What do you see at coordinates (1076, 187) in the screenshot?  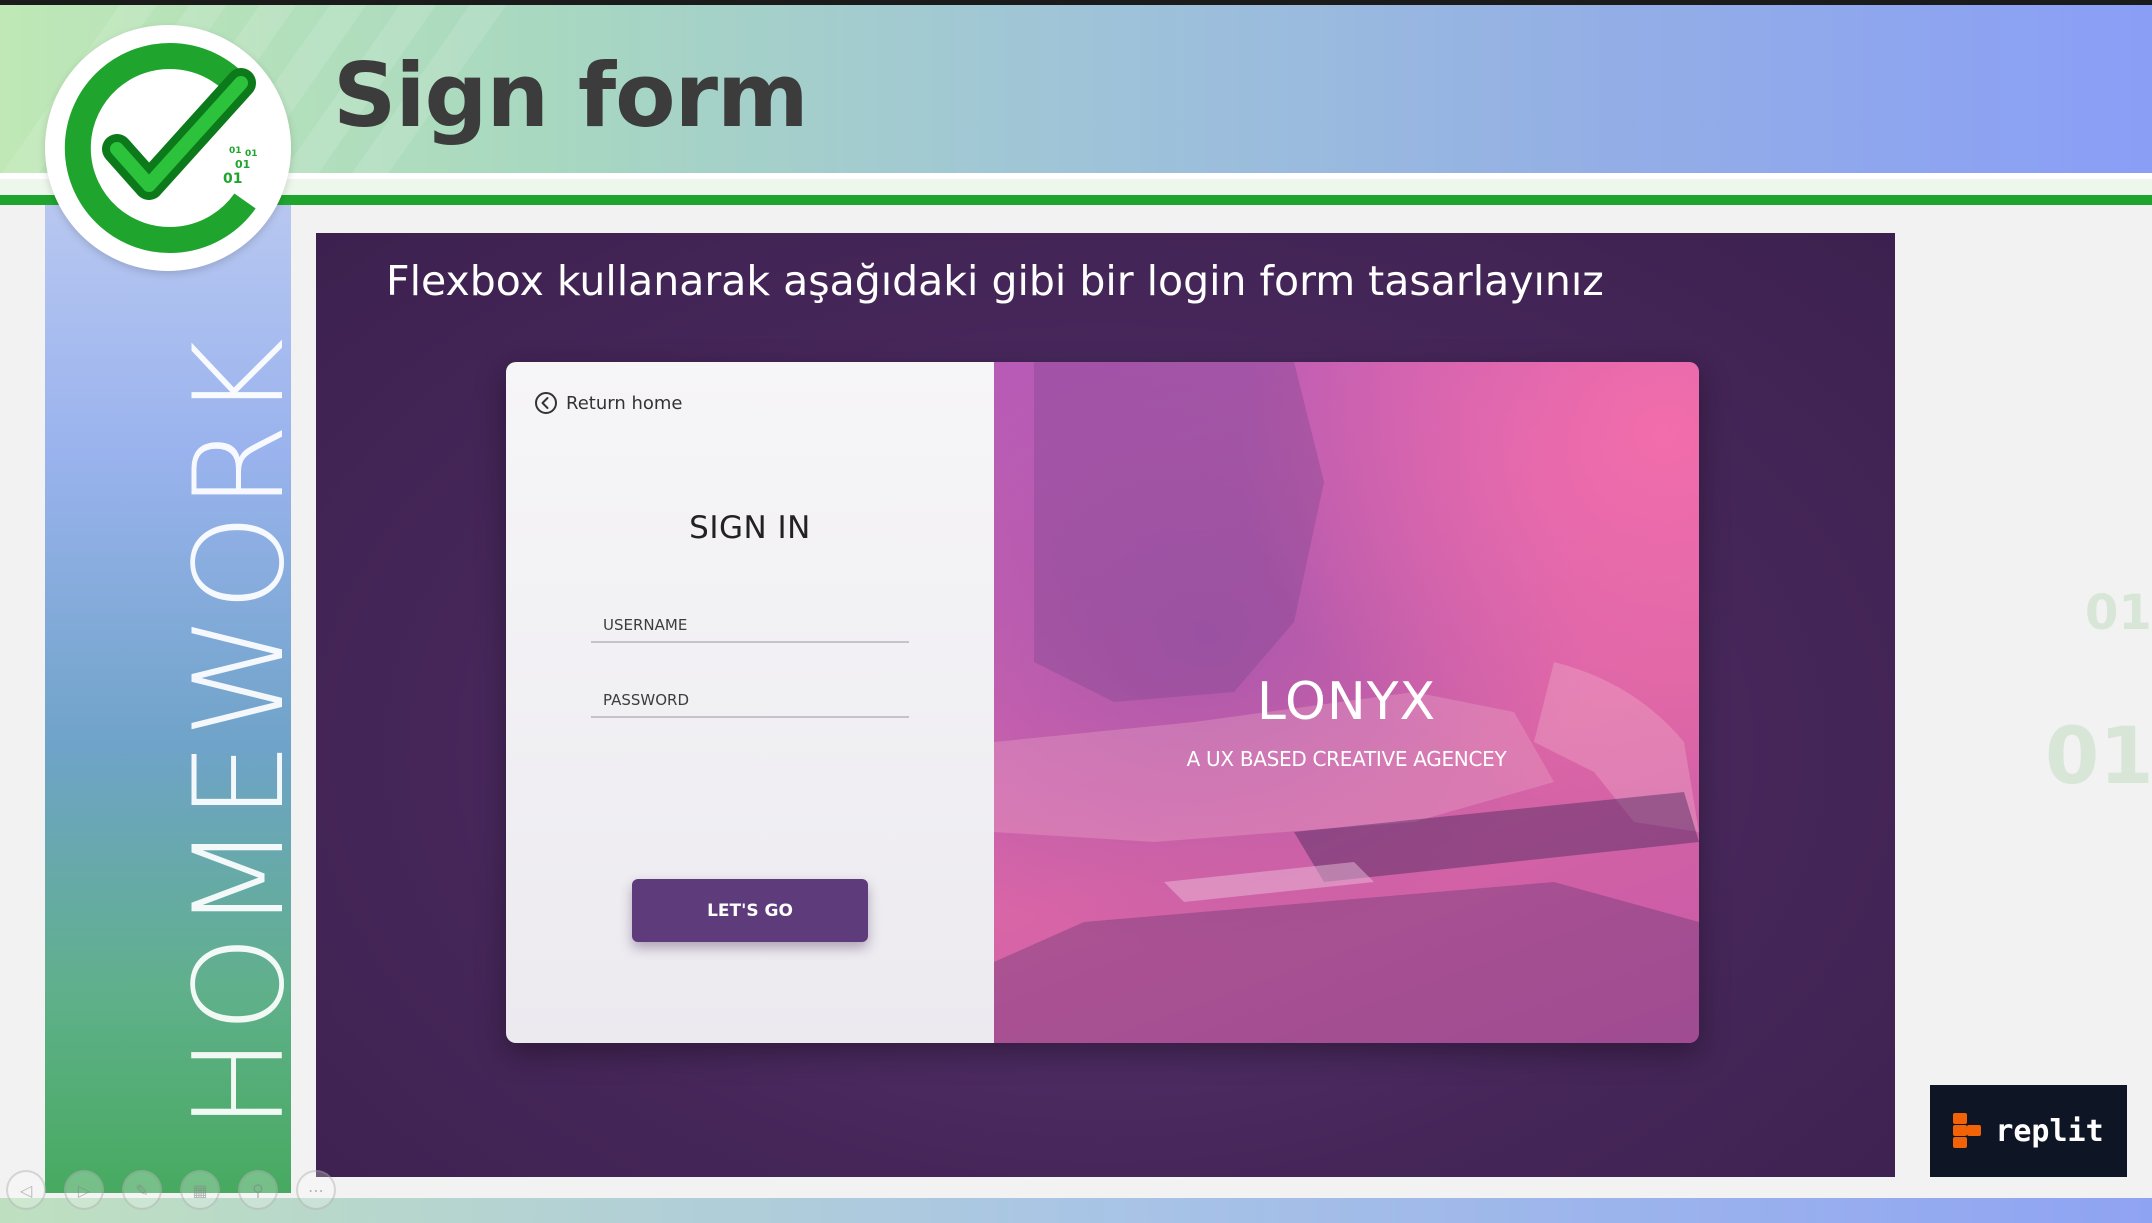 I see `header-divider-light` at bounding box center [1076, 187].